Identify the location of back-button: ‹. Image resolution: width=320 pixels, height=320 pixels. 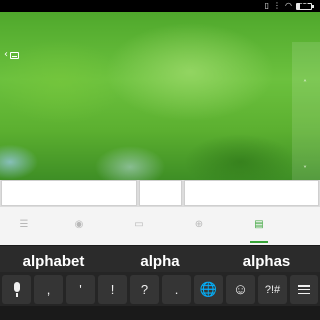
(11, 55).